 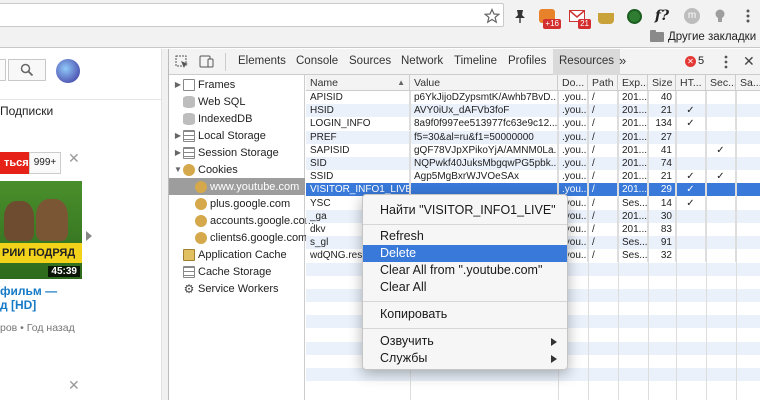 What do you see at coordinates (3, 70) in the screenshot?
I see `search-box-edge` at bounding box center [3, 70].